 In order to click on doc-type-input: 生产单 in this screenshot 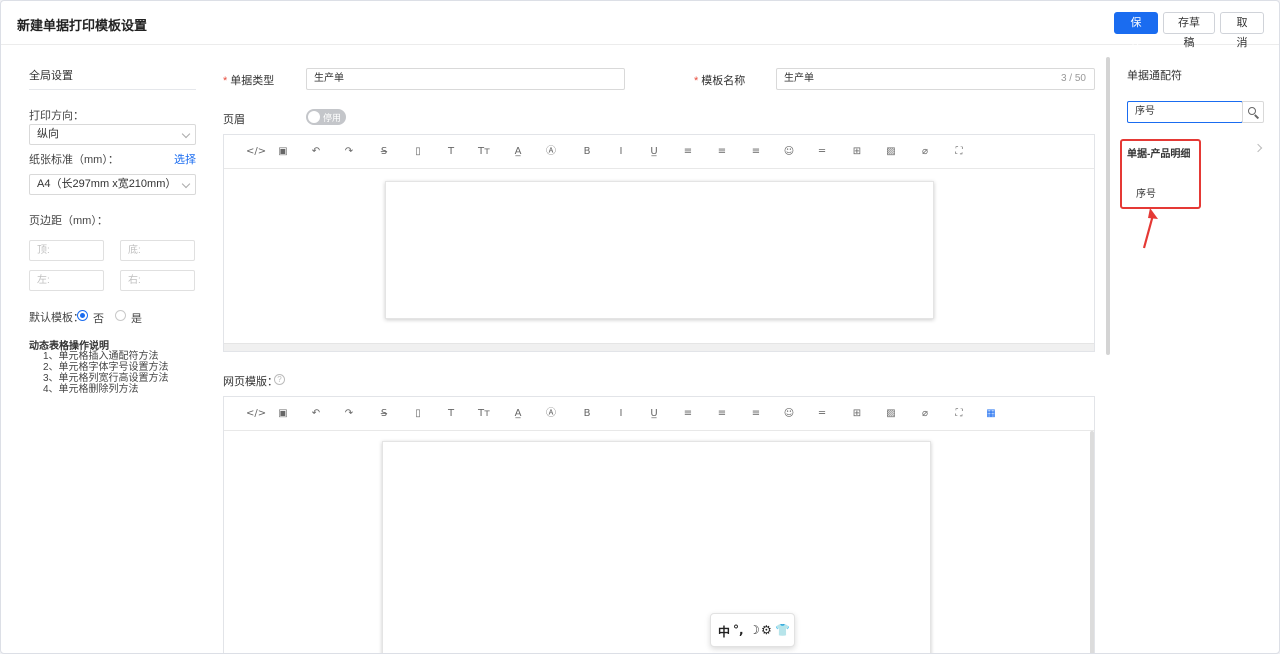, I will do `click(465, 79)`.